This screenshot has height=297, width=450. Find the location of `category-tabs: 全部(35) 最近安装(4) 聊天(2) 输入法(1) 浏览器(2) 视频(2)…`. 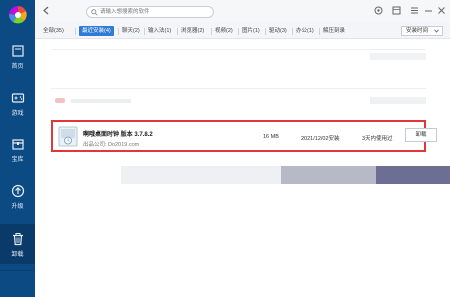

category-tabs: 全部(35) 最近安装(4) 聊天(2) 输入法(1) 浏览器(2) 视频(2)… is located at coordinates (242, 30).